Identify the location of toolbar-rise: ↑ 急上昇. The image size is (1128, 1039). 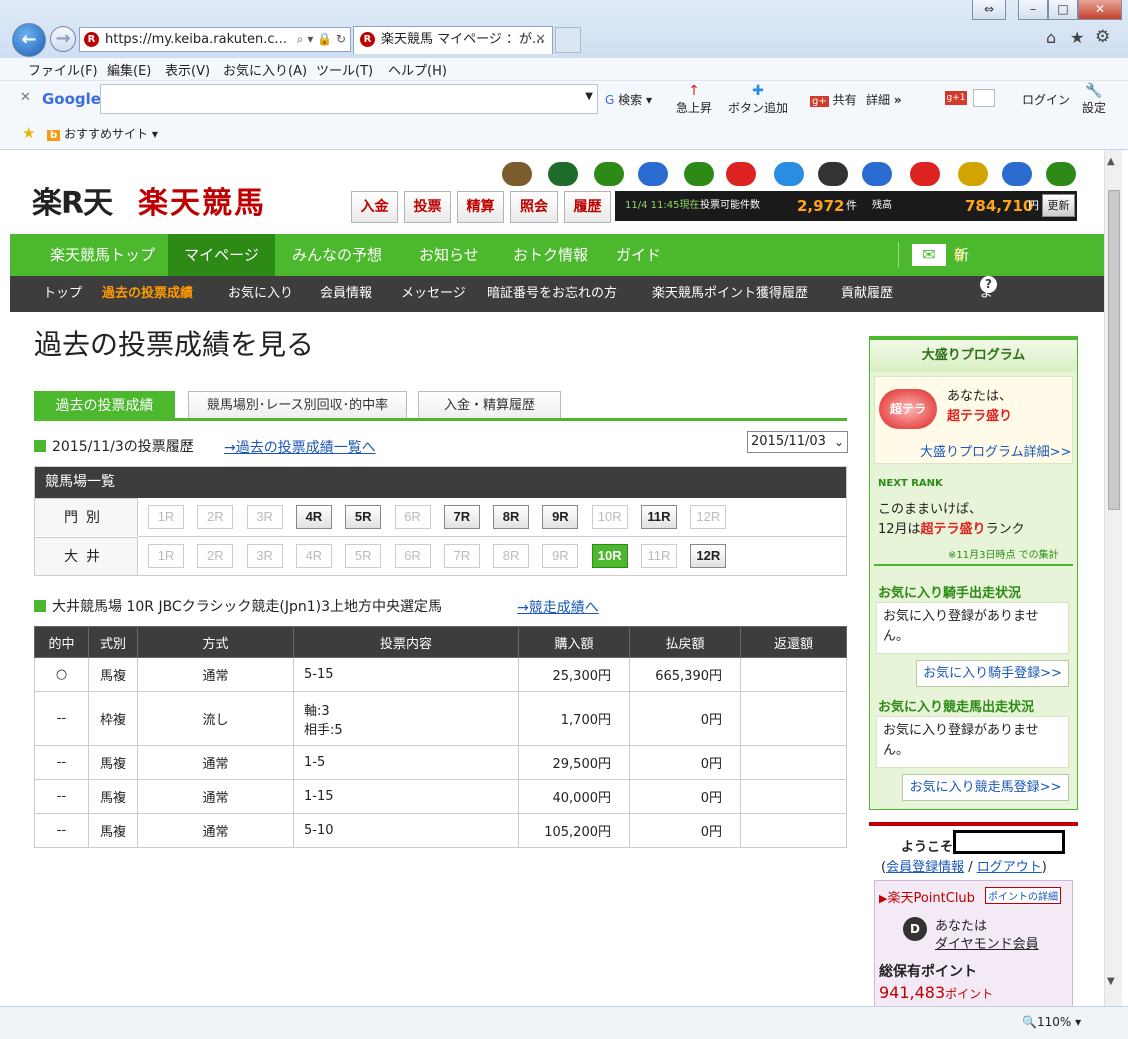
(694, 99).